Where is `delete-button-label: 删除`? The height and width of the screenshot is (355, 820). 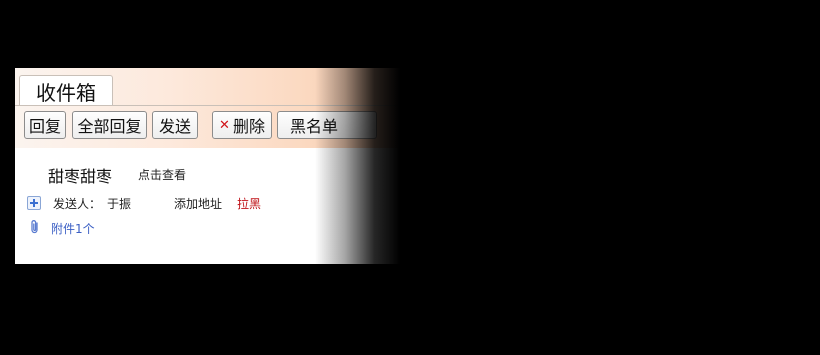 delete-button-label: 删除 is located at coordinates (248, 126).